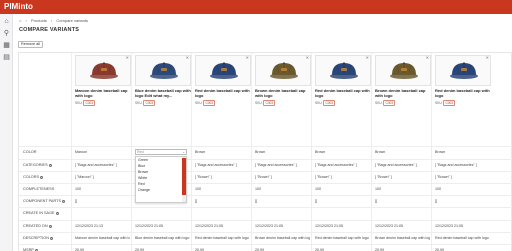 Image resolution: width=512 pixels, height=251 pixels. I want to click on cell-colors: [ "Maroon" ], so click(84, 177).